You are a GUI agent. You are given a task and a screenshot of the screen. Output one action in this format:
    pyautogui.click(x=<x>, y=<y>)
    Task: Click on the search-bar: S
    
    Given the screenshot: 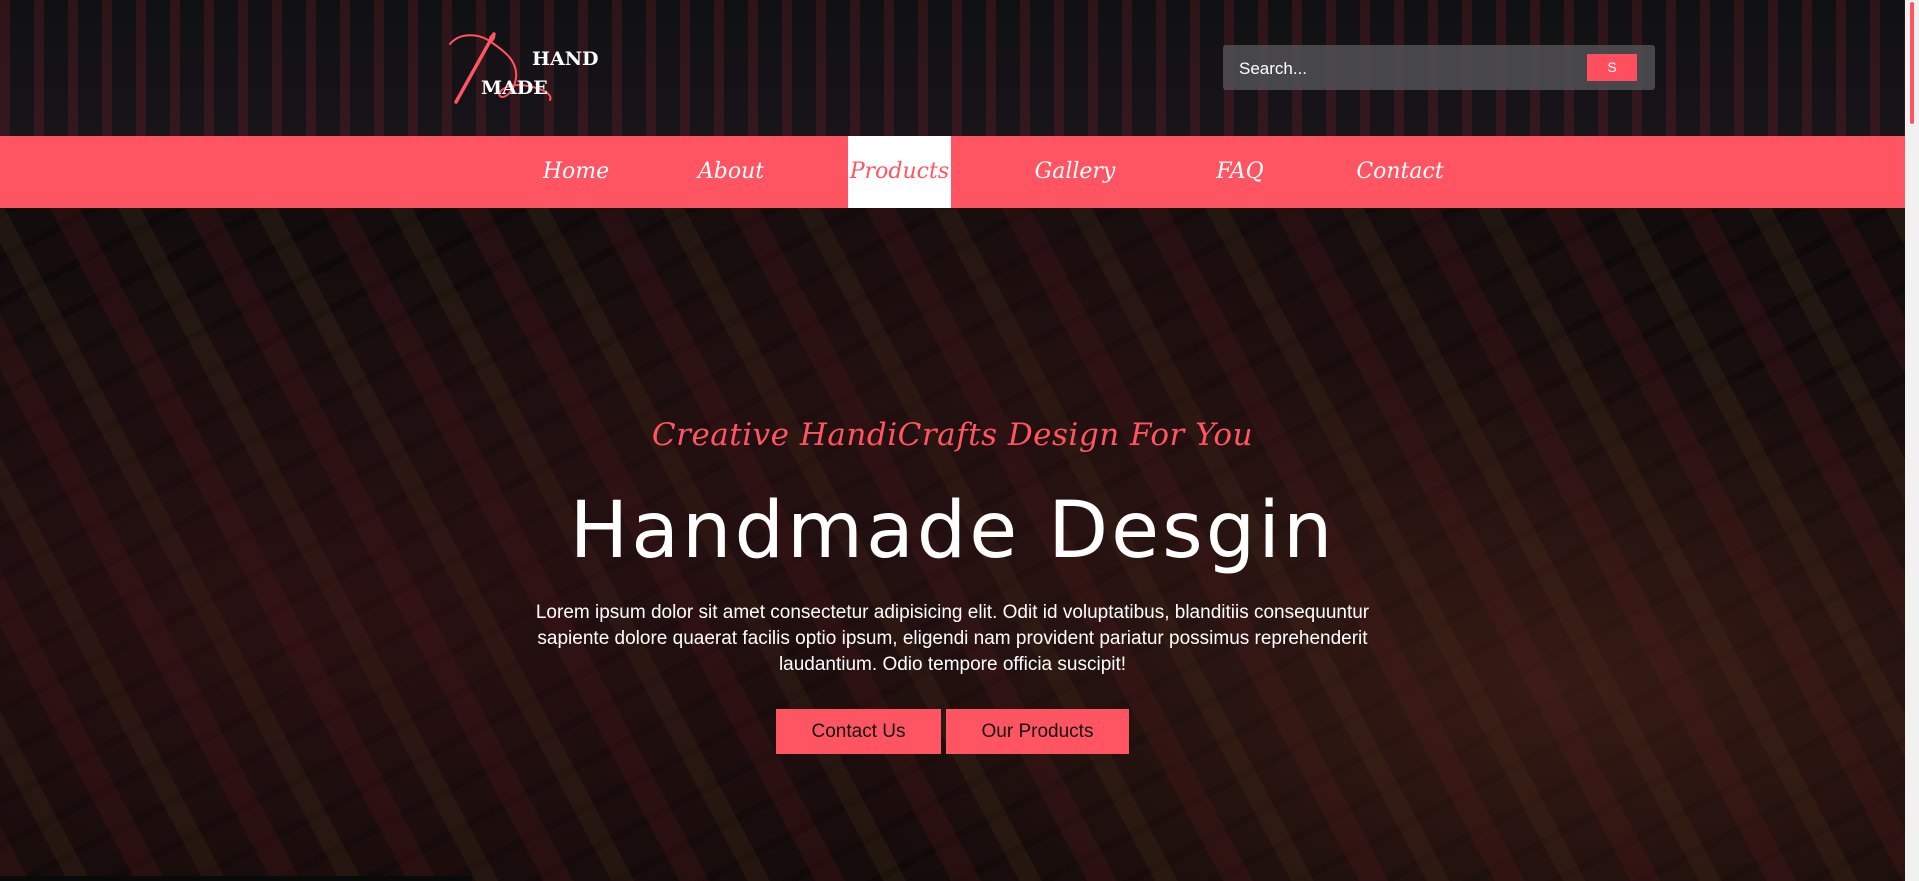 What is the action you would take?
    pyautogui.click(x=1439, y=68)
    